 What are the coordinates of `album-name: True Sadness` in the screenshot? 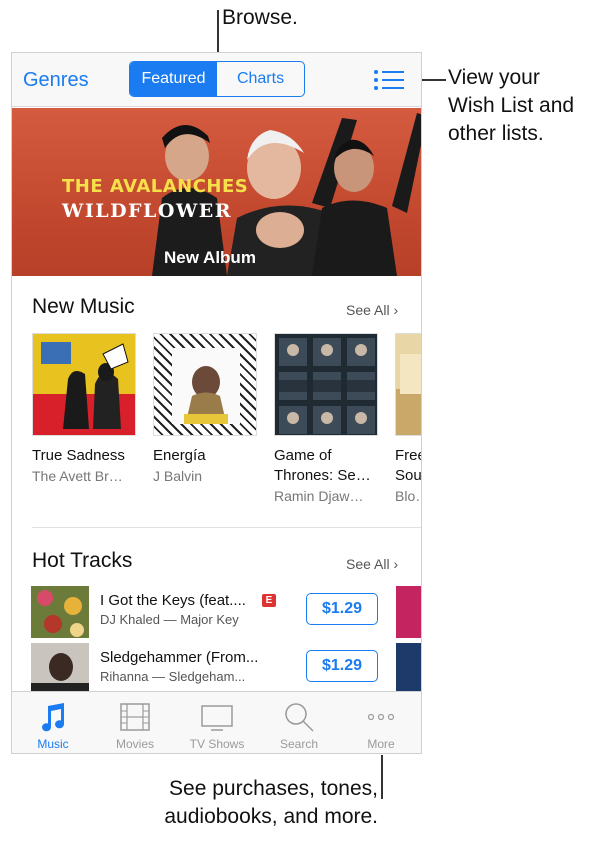 It's located at (78, 455).